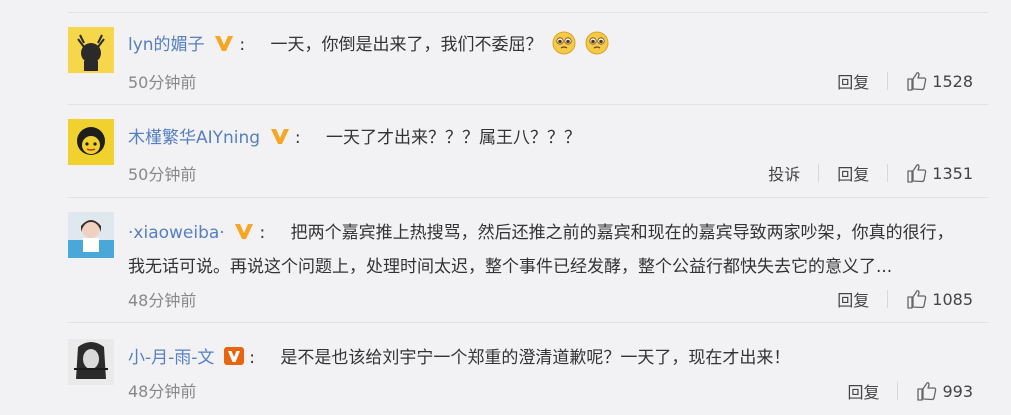 The image size is (1011, 415). I want to click on username-link: 木槿繁华AIYning, so click(194, 138).